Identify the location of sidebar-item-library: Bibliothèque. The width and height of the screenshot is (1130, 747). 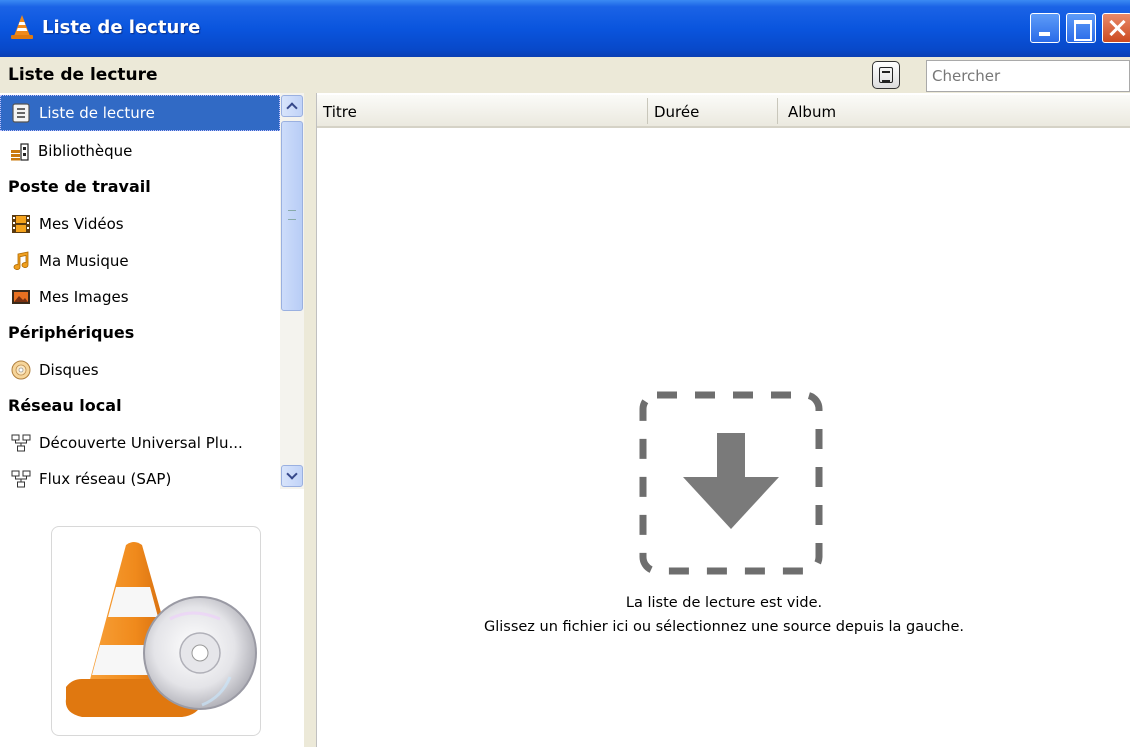
(140, 151).